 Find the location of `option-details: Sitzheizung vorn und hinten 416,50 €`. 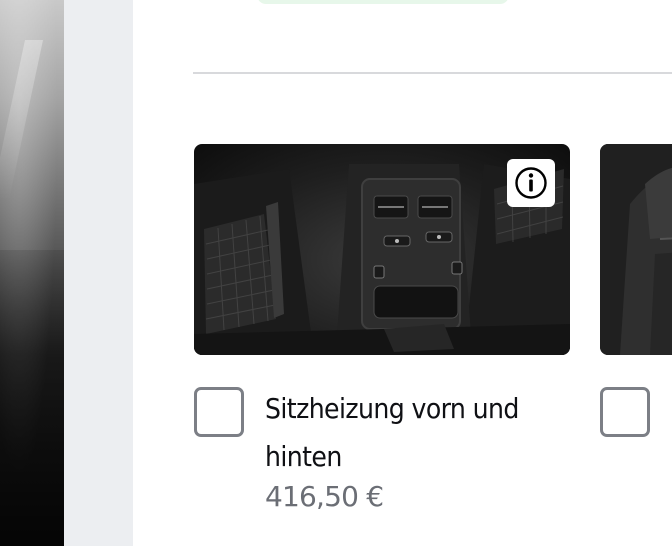

option-details: Sitzheizung vorn und hinten 416,50 € is located at coordinates (382, 442).